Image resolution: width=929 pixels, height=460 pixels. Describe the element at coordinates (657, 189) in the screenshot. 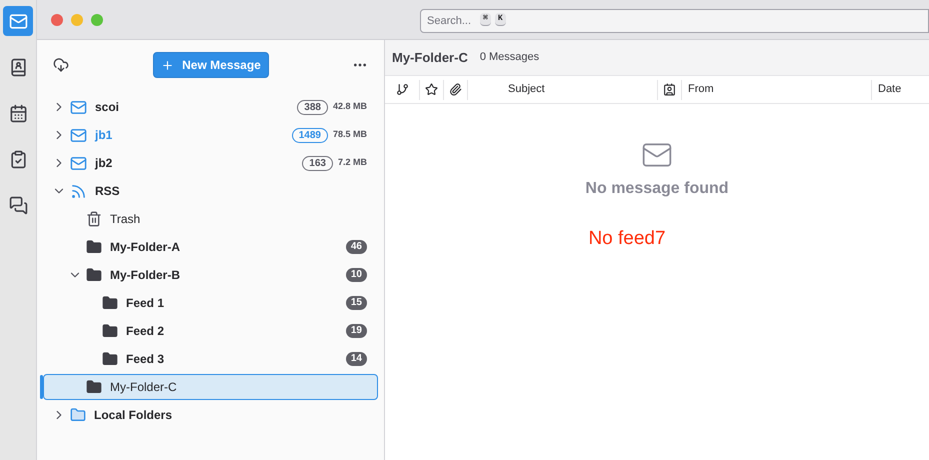

I see `empty-state-text: No message found` at that location.